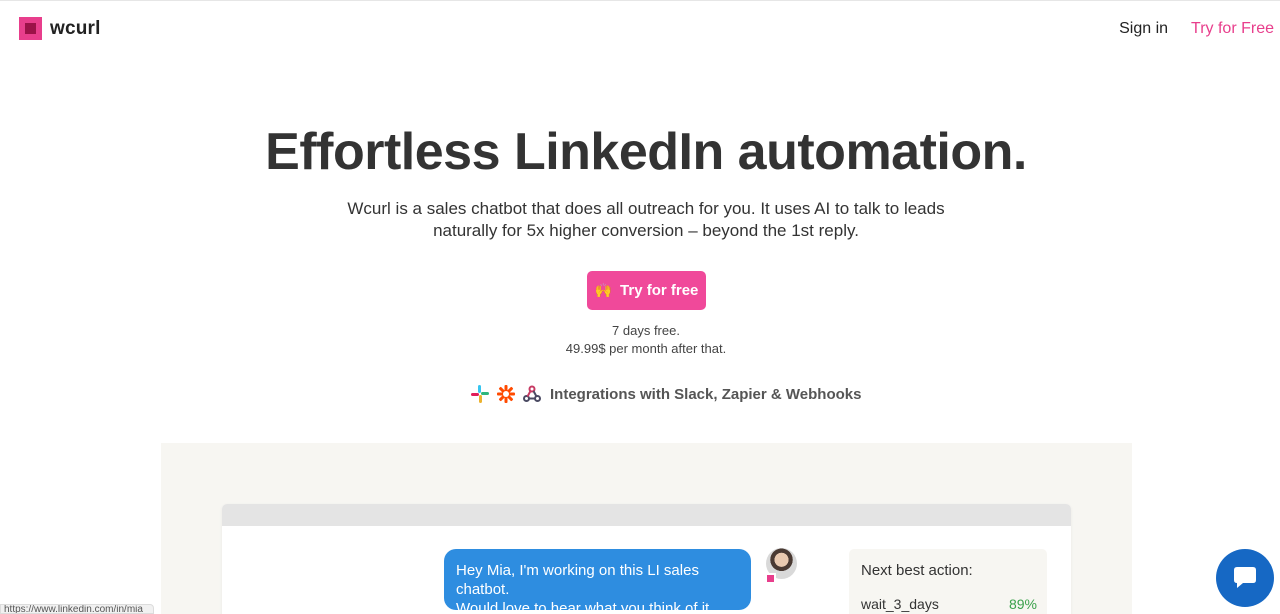  I want to click on top-nav: Sign in Try for Free, so click(1196, 29).